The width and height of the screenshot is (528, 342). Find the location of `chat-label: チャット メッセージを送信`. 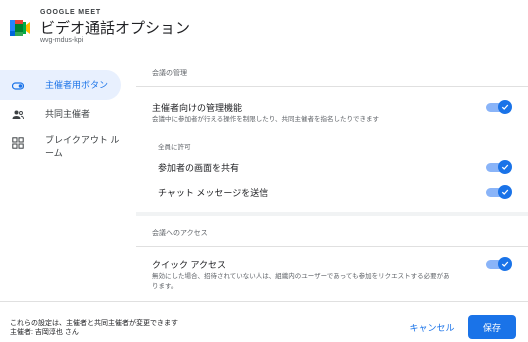

chat-label: チャット メッセージを送信 is located at coordinates (213, 193).